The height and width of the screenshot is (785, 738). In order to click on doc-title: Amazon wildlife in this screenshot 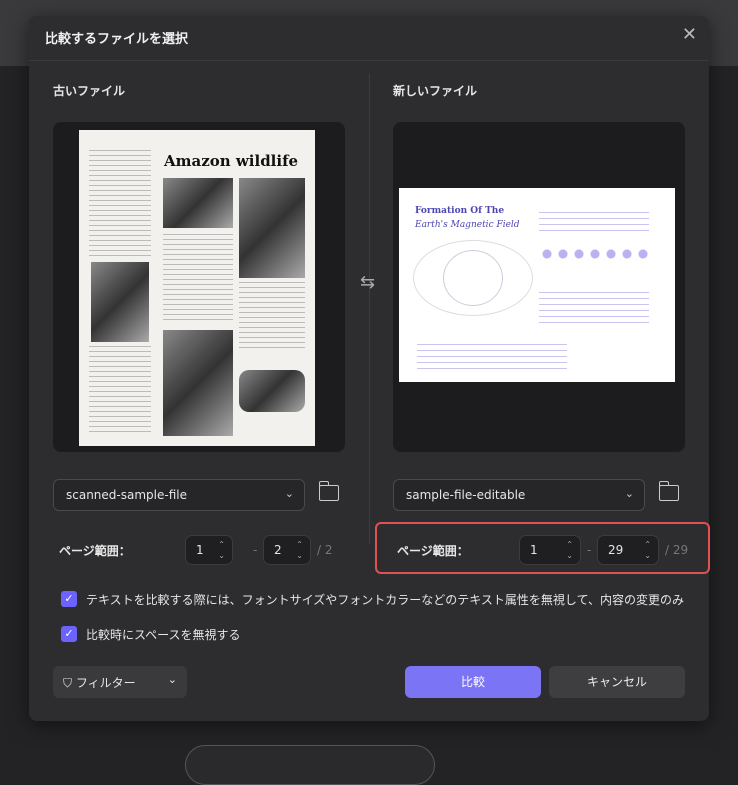, I will do `click(231, 161)`.